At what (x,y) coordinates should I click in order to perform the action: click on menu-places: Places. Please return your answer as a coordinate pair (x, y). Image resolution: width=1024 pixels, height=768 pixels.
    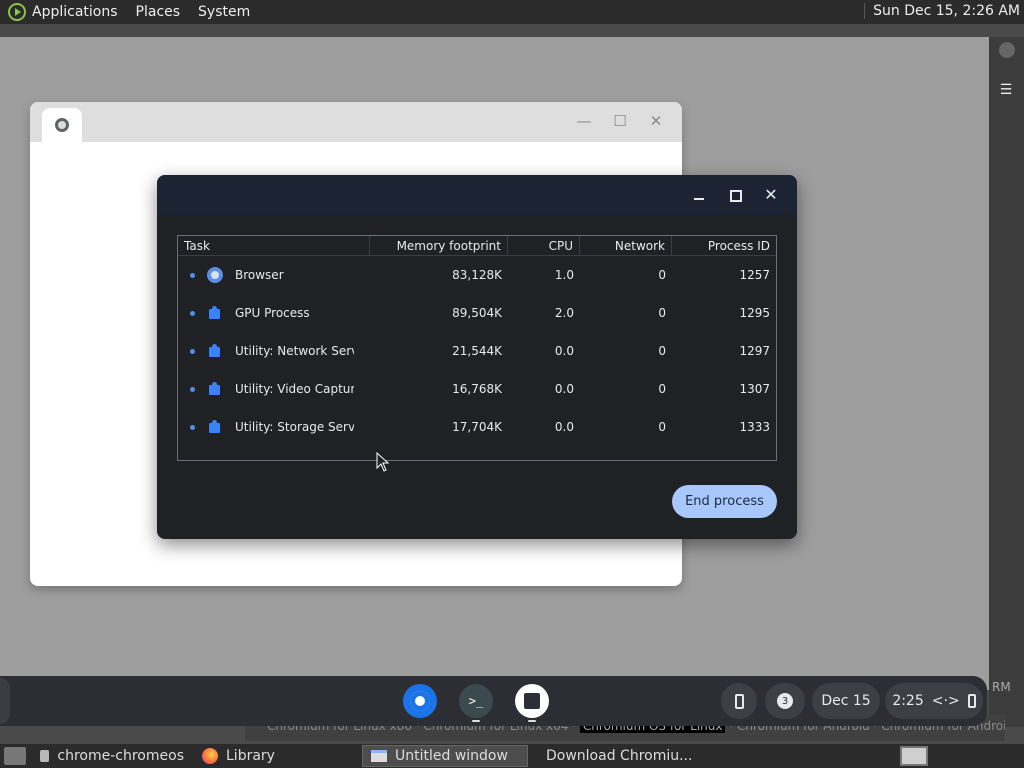
    Looking at the image, I should click on (158, 12).